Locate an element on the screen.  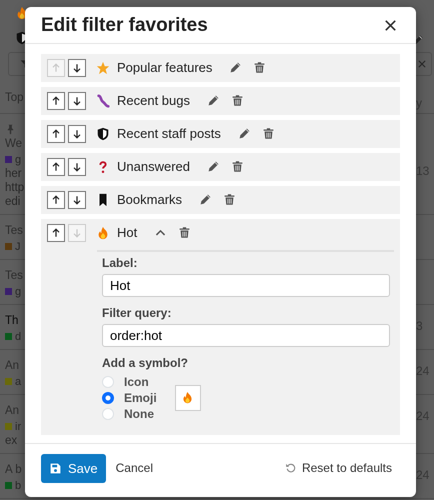
option-label: None is located at coordinates (139, 414).